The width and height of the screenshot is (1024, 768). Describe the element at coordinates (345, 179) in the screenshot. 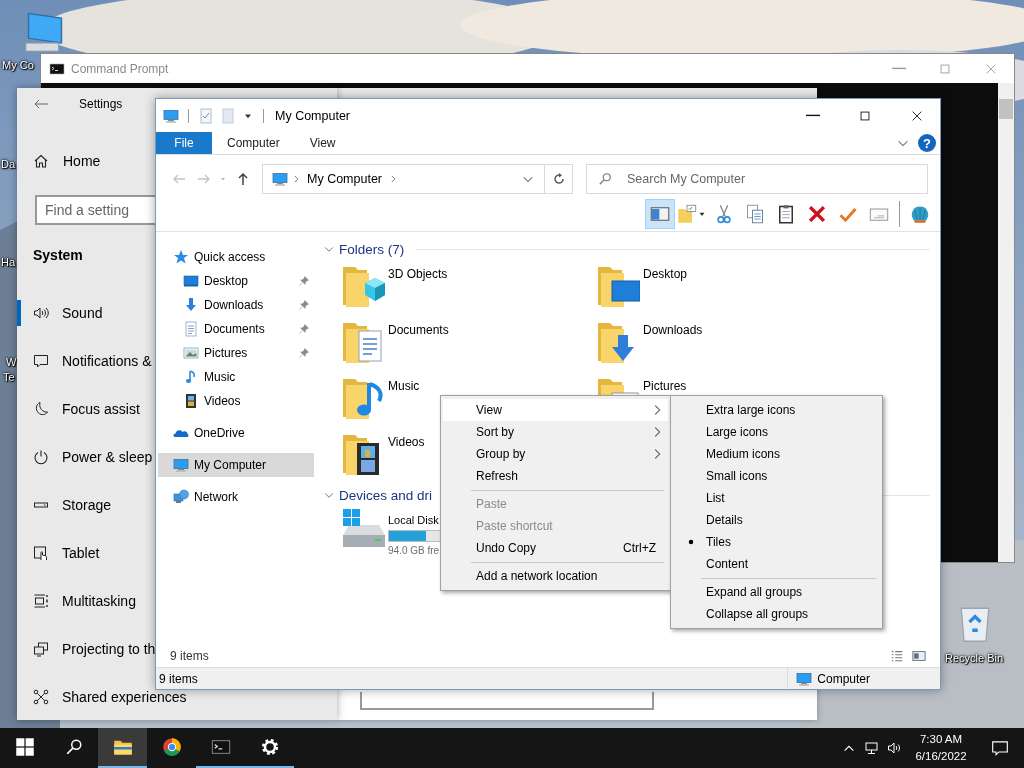

I see `breadcrumb: My Computer` at that location.